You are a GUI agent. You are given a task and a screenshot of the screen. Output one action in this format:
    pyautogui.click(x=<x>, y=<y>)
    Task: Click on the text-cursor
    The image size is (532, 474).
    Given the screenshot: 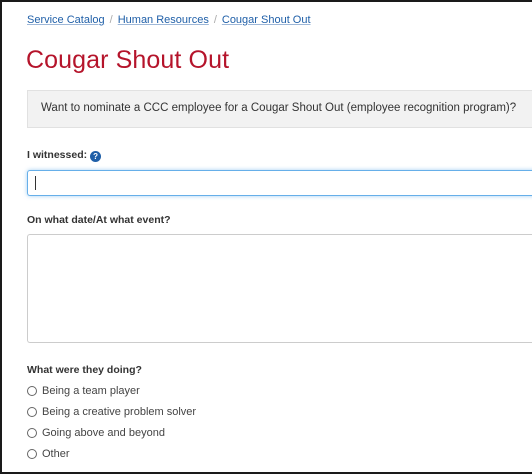 What is the action you would take?
    pyautogui.click(x=35, y=183)
    